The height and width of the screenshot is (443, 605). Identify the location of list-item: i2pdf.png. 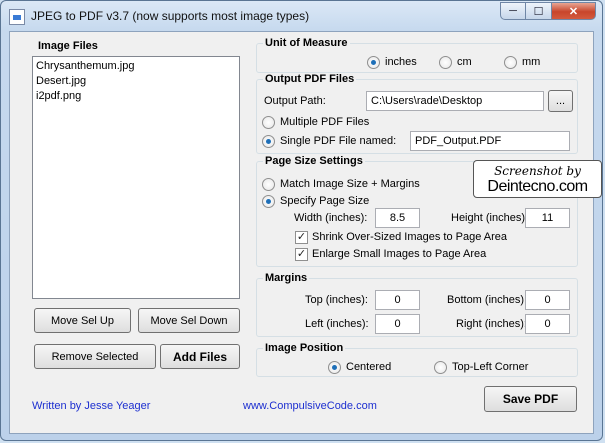
(136, 96).